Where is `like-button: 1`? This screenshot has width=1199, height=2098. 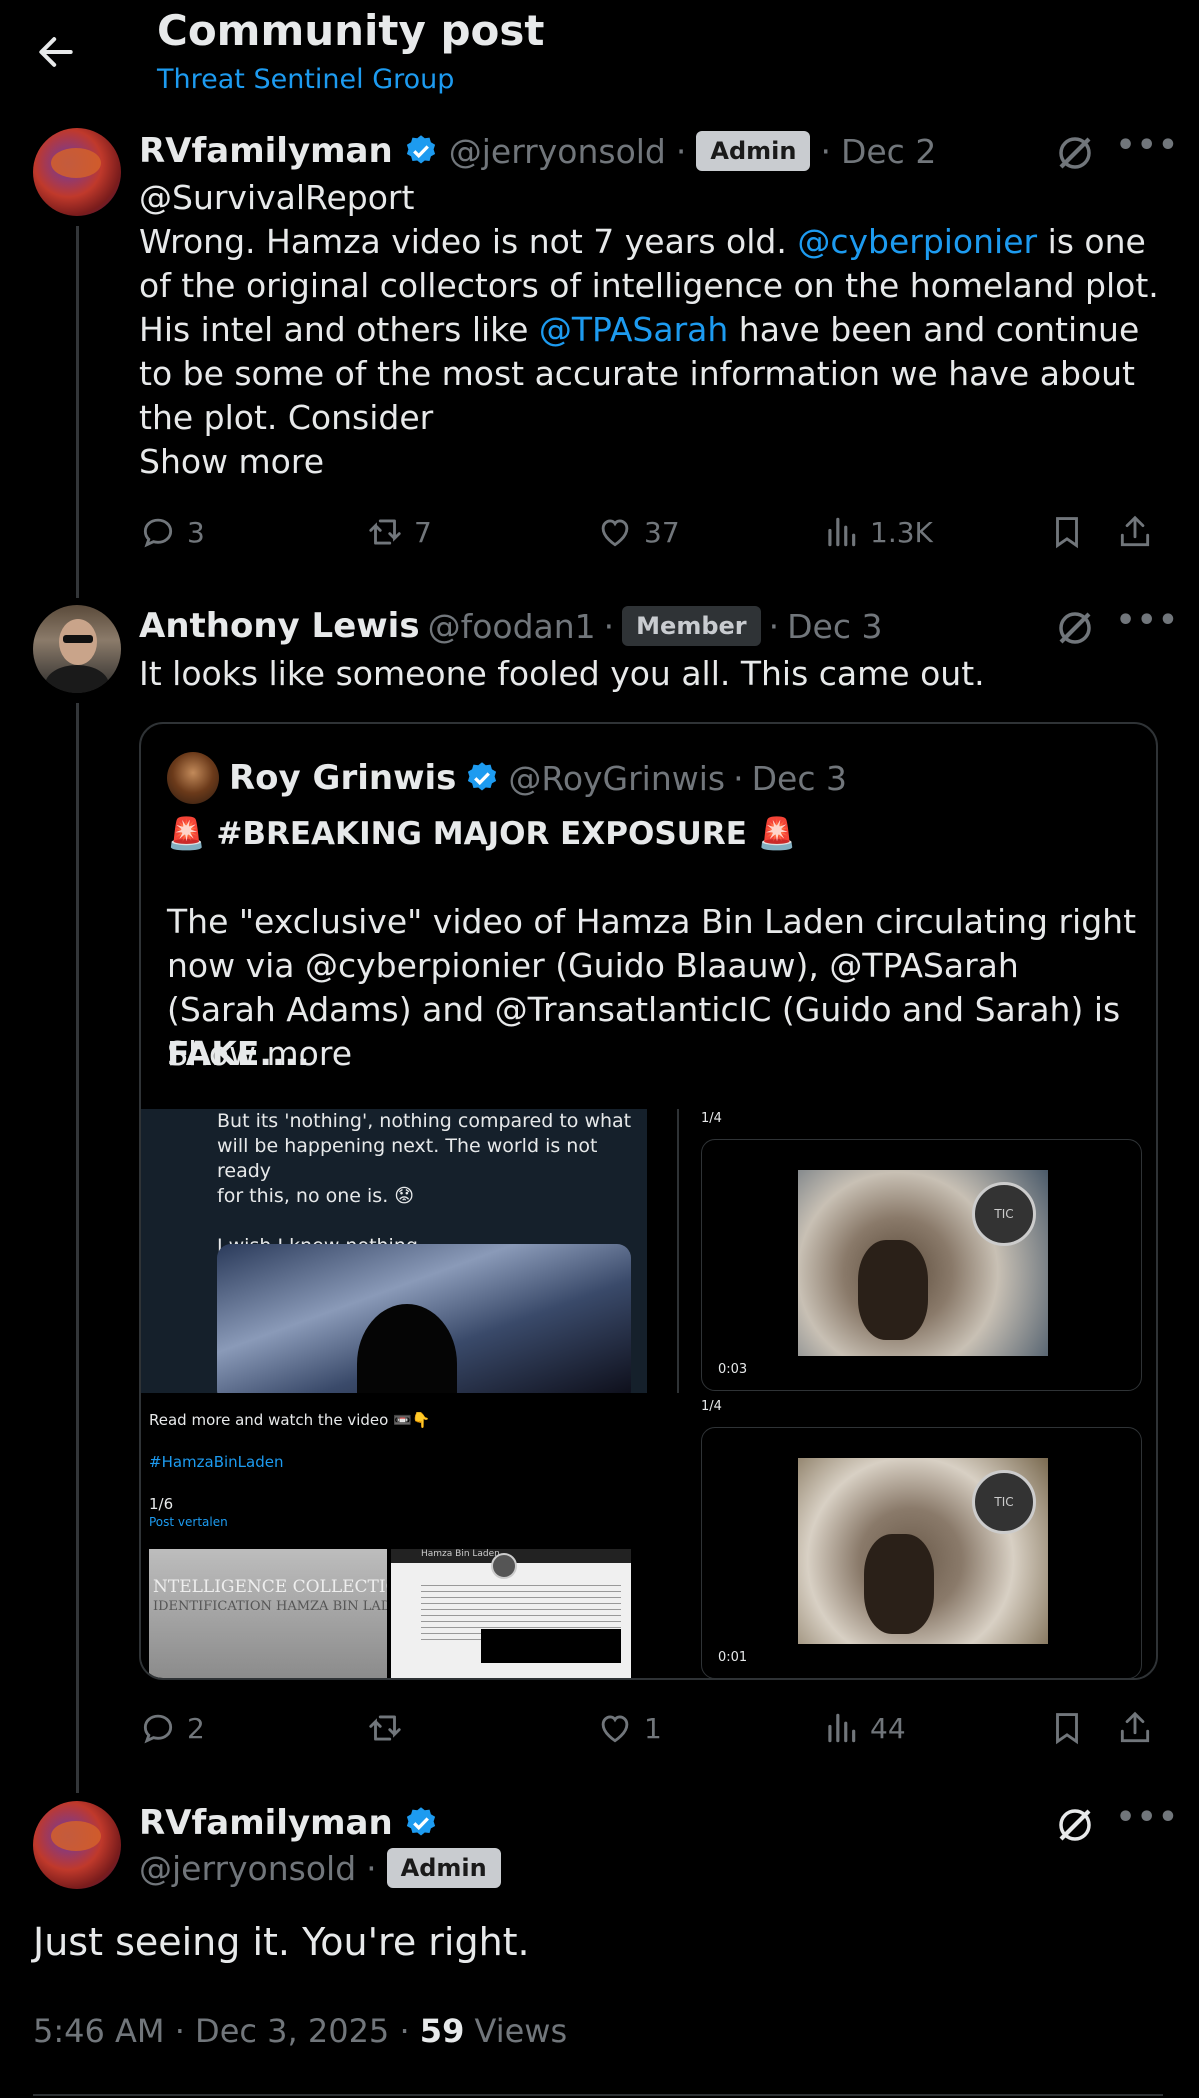 like-button: 1 is located at coordinates (629, 1728).